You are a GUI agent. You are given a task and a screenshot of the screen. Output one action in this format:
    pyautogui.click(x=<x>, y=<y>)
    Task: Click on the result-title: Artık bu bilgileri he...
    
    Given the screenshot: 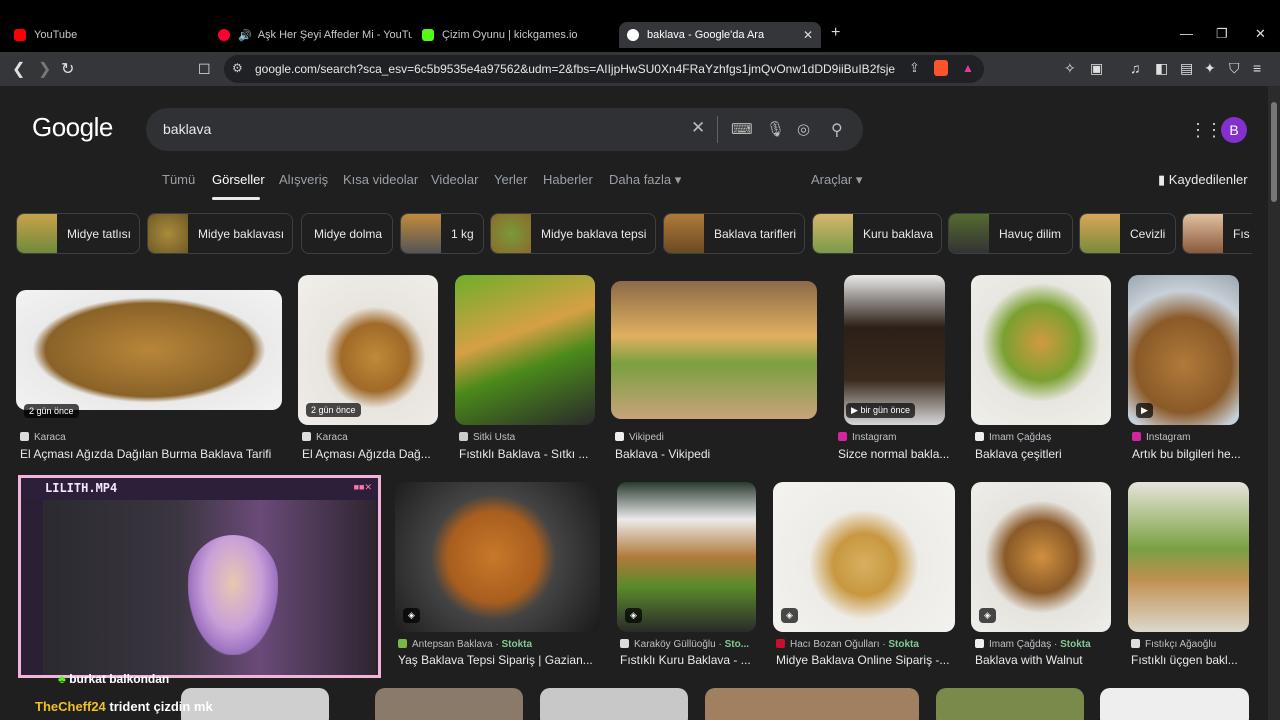 What is the action you would take?
    pyautogui.click(x=1188, y=454)
    